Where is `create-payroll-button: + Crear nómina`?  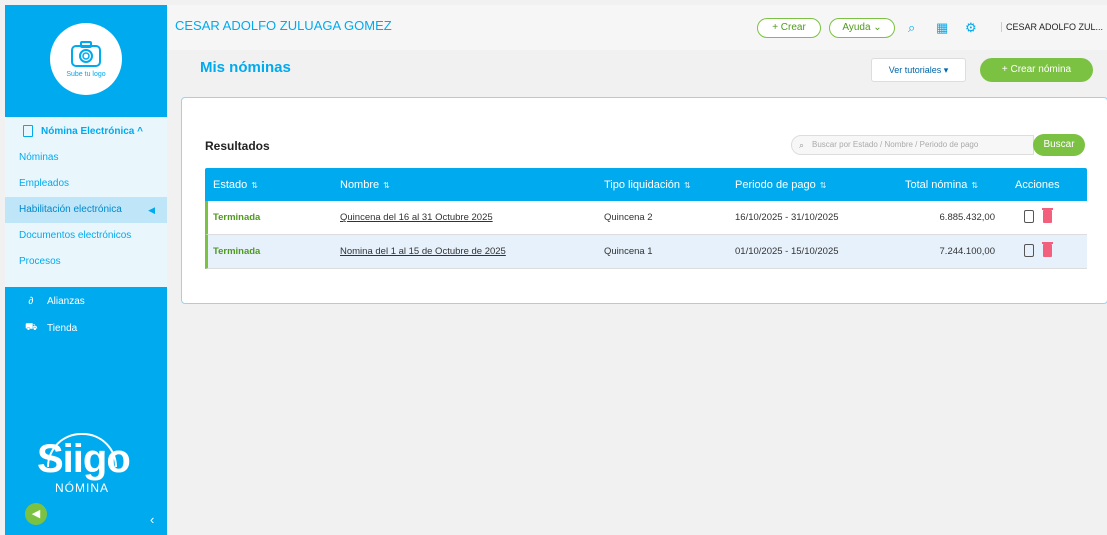 create-payroll-button: + Crear nómina is located at coordinates (1036, 70).